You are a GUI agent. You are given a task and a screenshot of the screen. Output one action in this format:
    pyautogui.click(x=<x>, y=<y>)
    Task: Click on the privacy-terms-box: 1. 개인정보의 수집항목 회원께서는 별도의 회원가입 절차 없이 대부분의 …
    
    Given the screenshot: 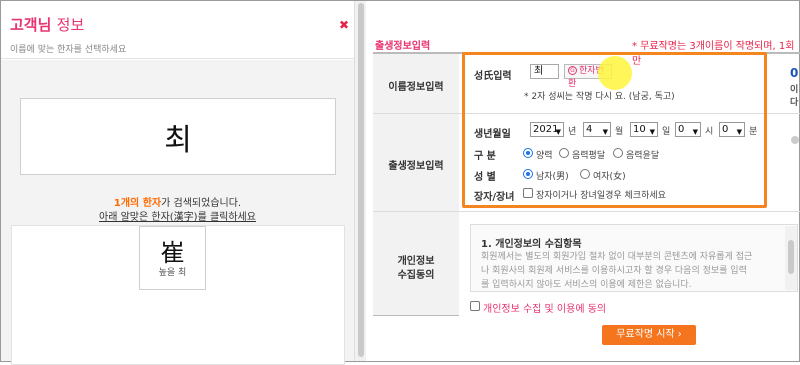 What is the action you would take?
    pyautogui.click(x=634, y=258)
    